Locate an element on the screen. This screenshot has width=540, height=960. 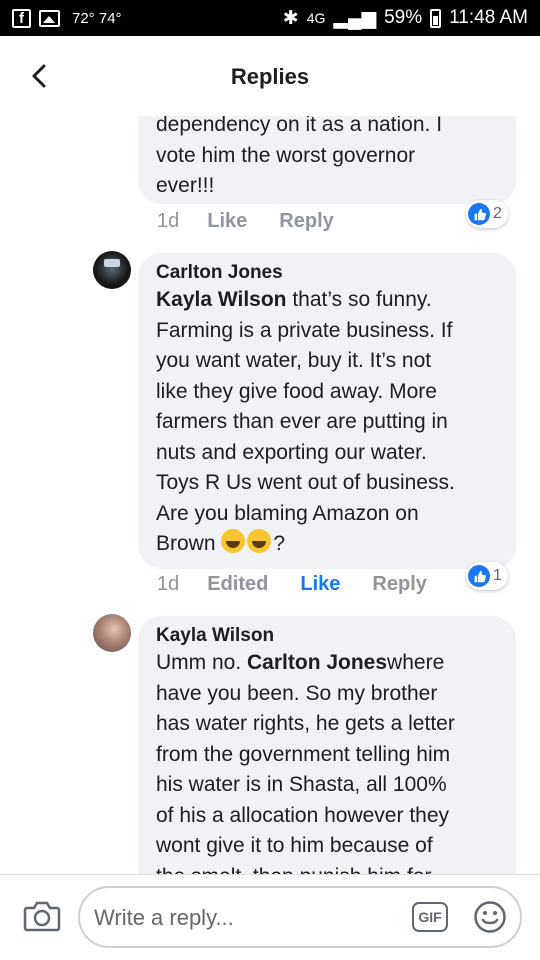
signal-icon: ▂▄▆ is located at coordinates (355, 18).